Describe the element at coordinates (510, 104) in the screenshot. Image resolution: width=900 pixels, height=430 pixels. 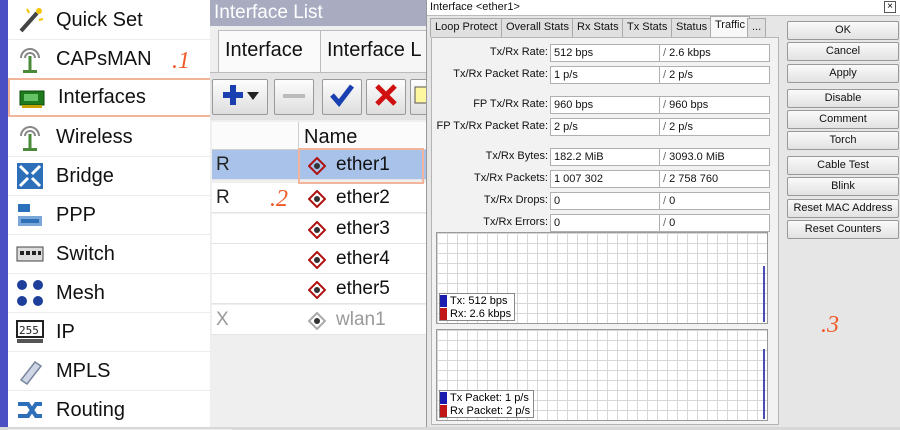
I see `stat-label: FP Tx/Rx Rate:` at that location.